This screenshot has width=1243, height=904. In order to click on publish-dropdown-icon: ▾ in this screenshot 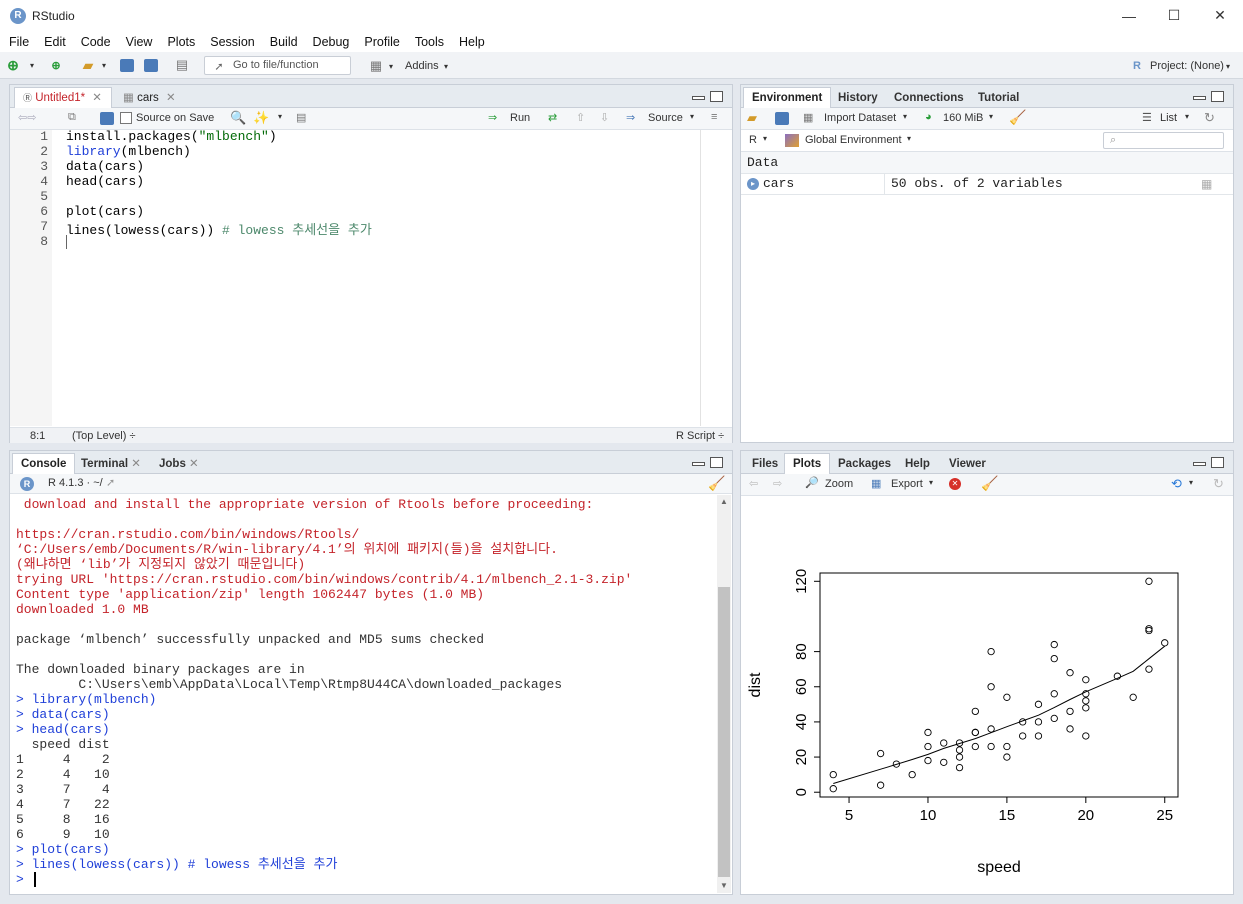, I will do `click(1191, 482)`.